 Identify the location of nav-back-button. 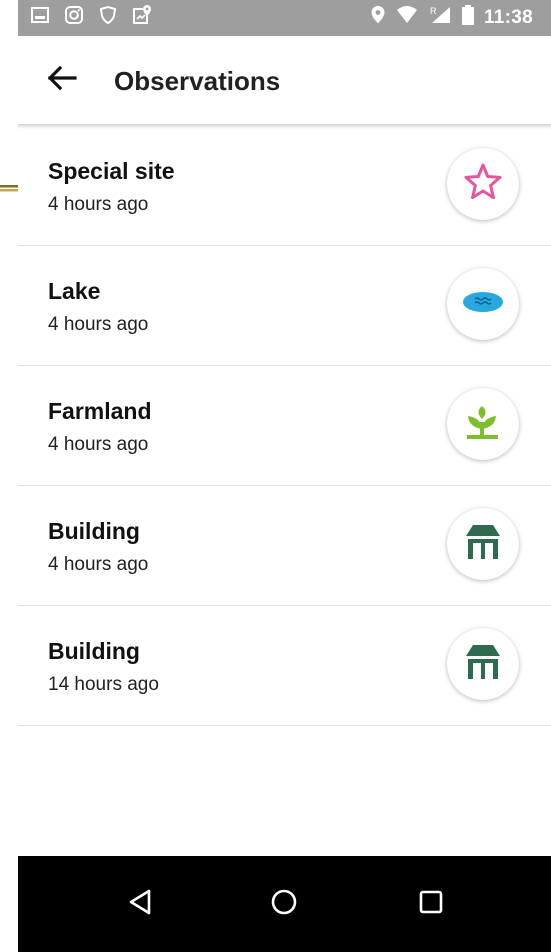
(140, 904).